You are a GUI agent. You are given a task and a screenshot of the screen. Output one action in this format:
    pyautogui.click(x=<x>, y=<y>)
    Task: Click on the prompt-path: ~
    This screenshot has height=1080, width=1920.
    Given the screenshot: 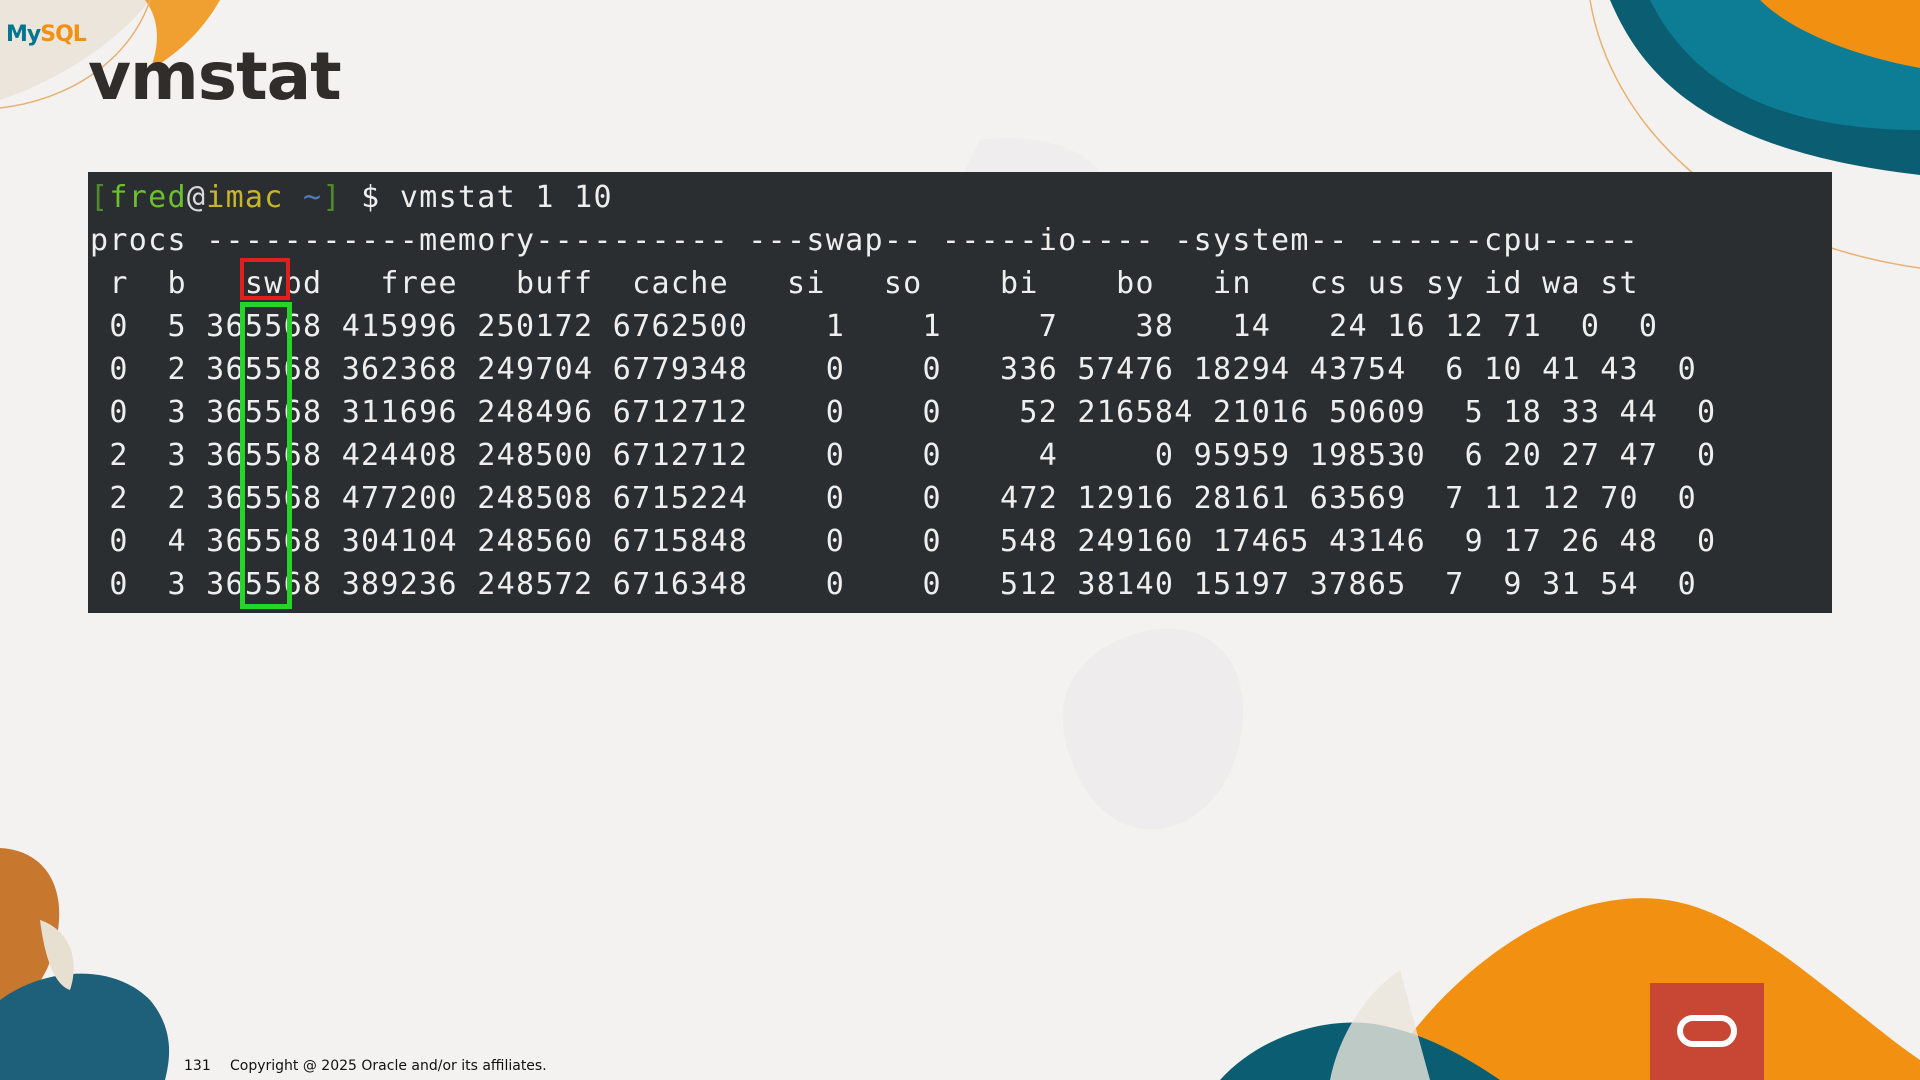 What is the action you would take?
    pyautogui.click(x=303, y=197)
    